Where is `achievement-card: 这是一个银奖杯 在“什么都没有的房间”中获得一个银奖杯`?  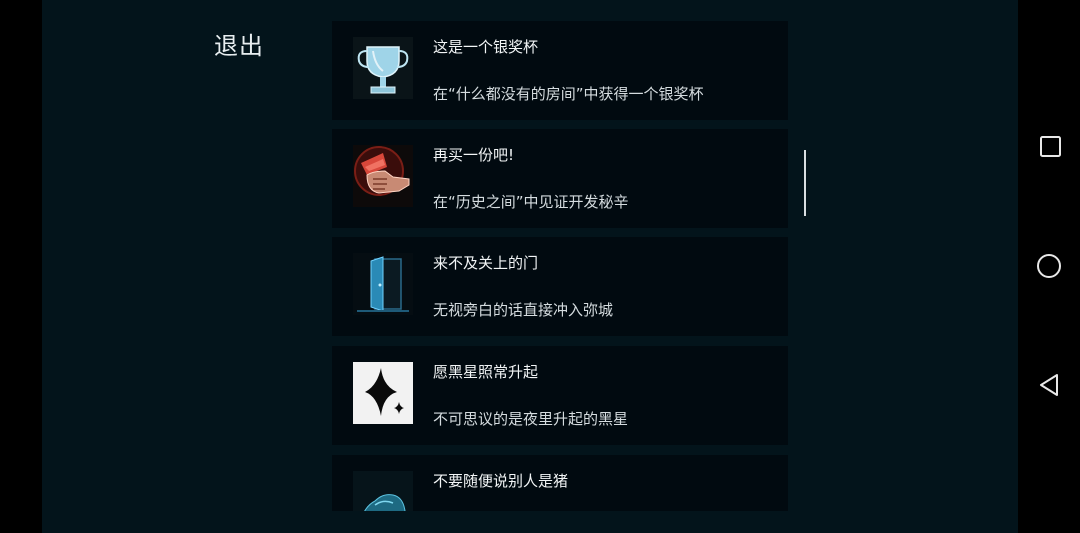
achievement-card: 这是一个银奖杯 在“什么都没有的房间”中获得一个银奖杯 is located at coordinates (560, 70).